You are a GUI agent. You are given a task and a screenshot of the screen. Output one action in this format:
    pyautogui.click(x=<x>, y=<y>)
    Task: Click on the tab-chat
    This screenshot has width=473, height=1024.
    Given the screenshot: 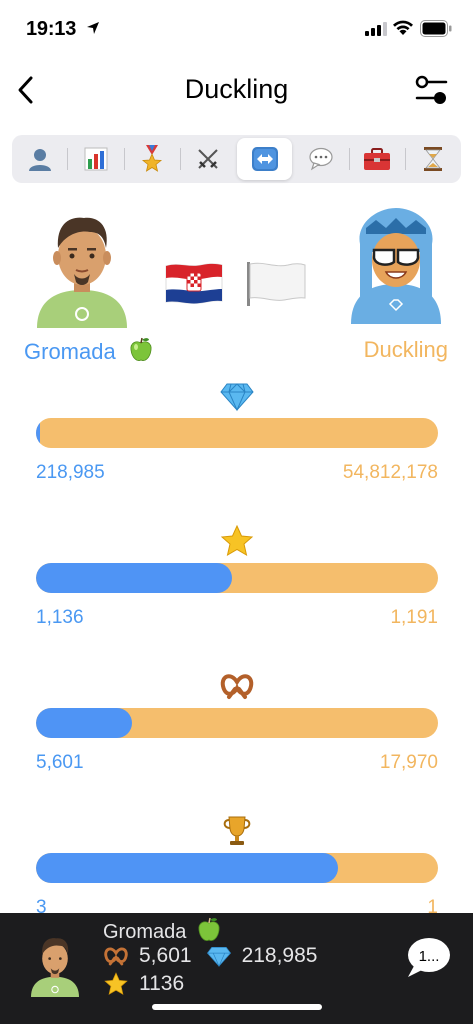 What is the action you would take?
    pyautogui.click(x=320, y=159)
    